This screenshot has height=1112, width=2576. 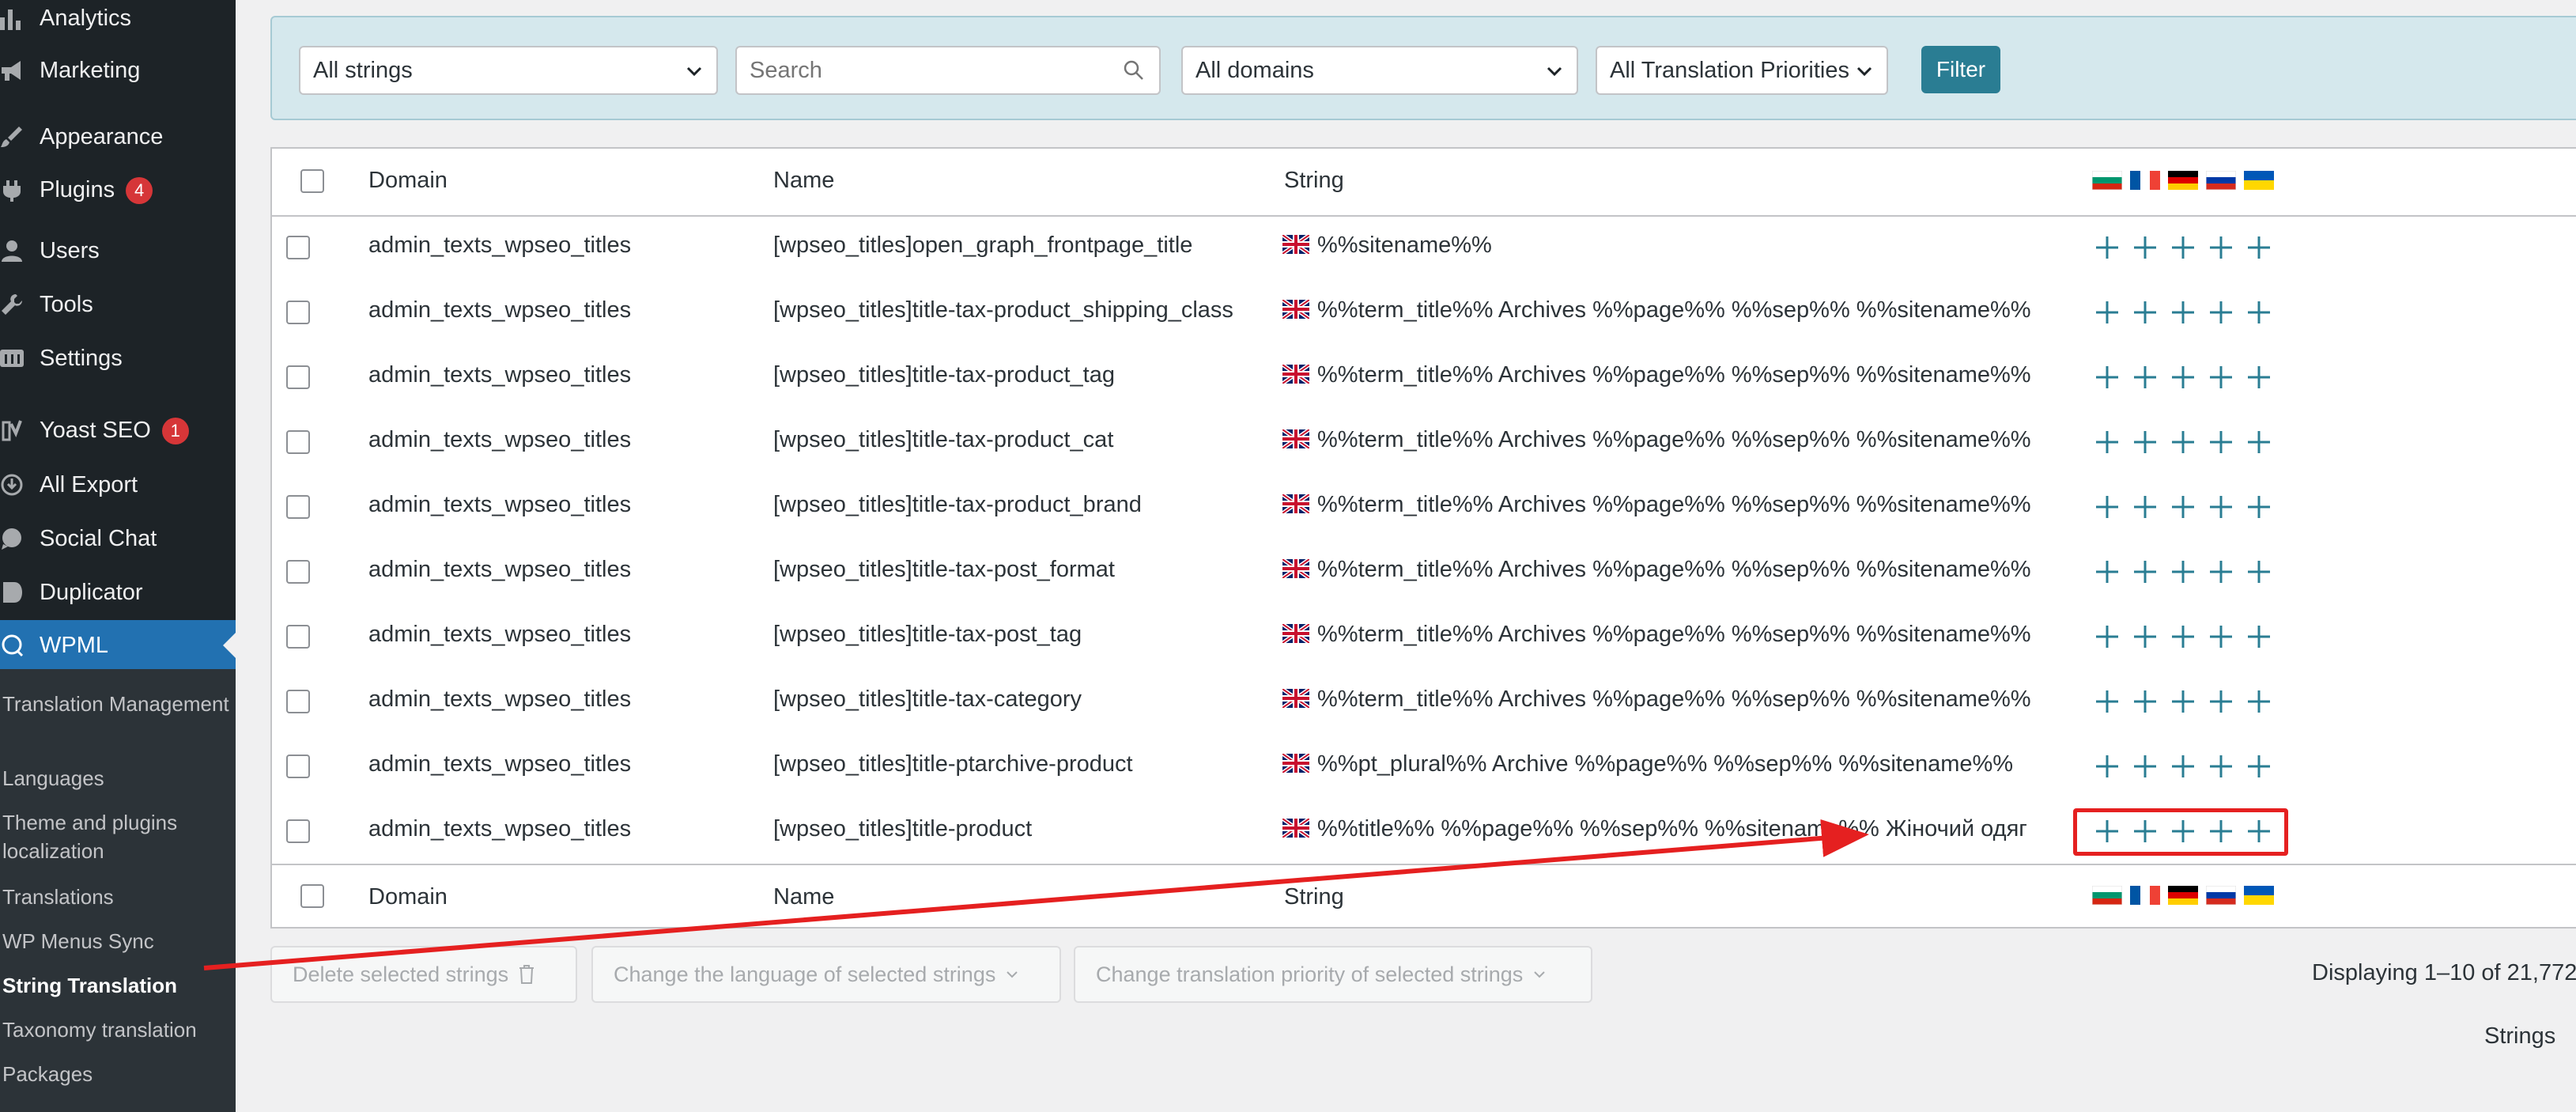 What do you see at coordinates (312, 896) in the screenshot?
I see `select-all-checkbox-footer` at bounding box center [312, 896].